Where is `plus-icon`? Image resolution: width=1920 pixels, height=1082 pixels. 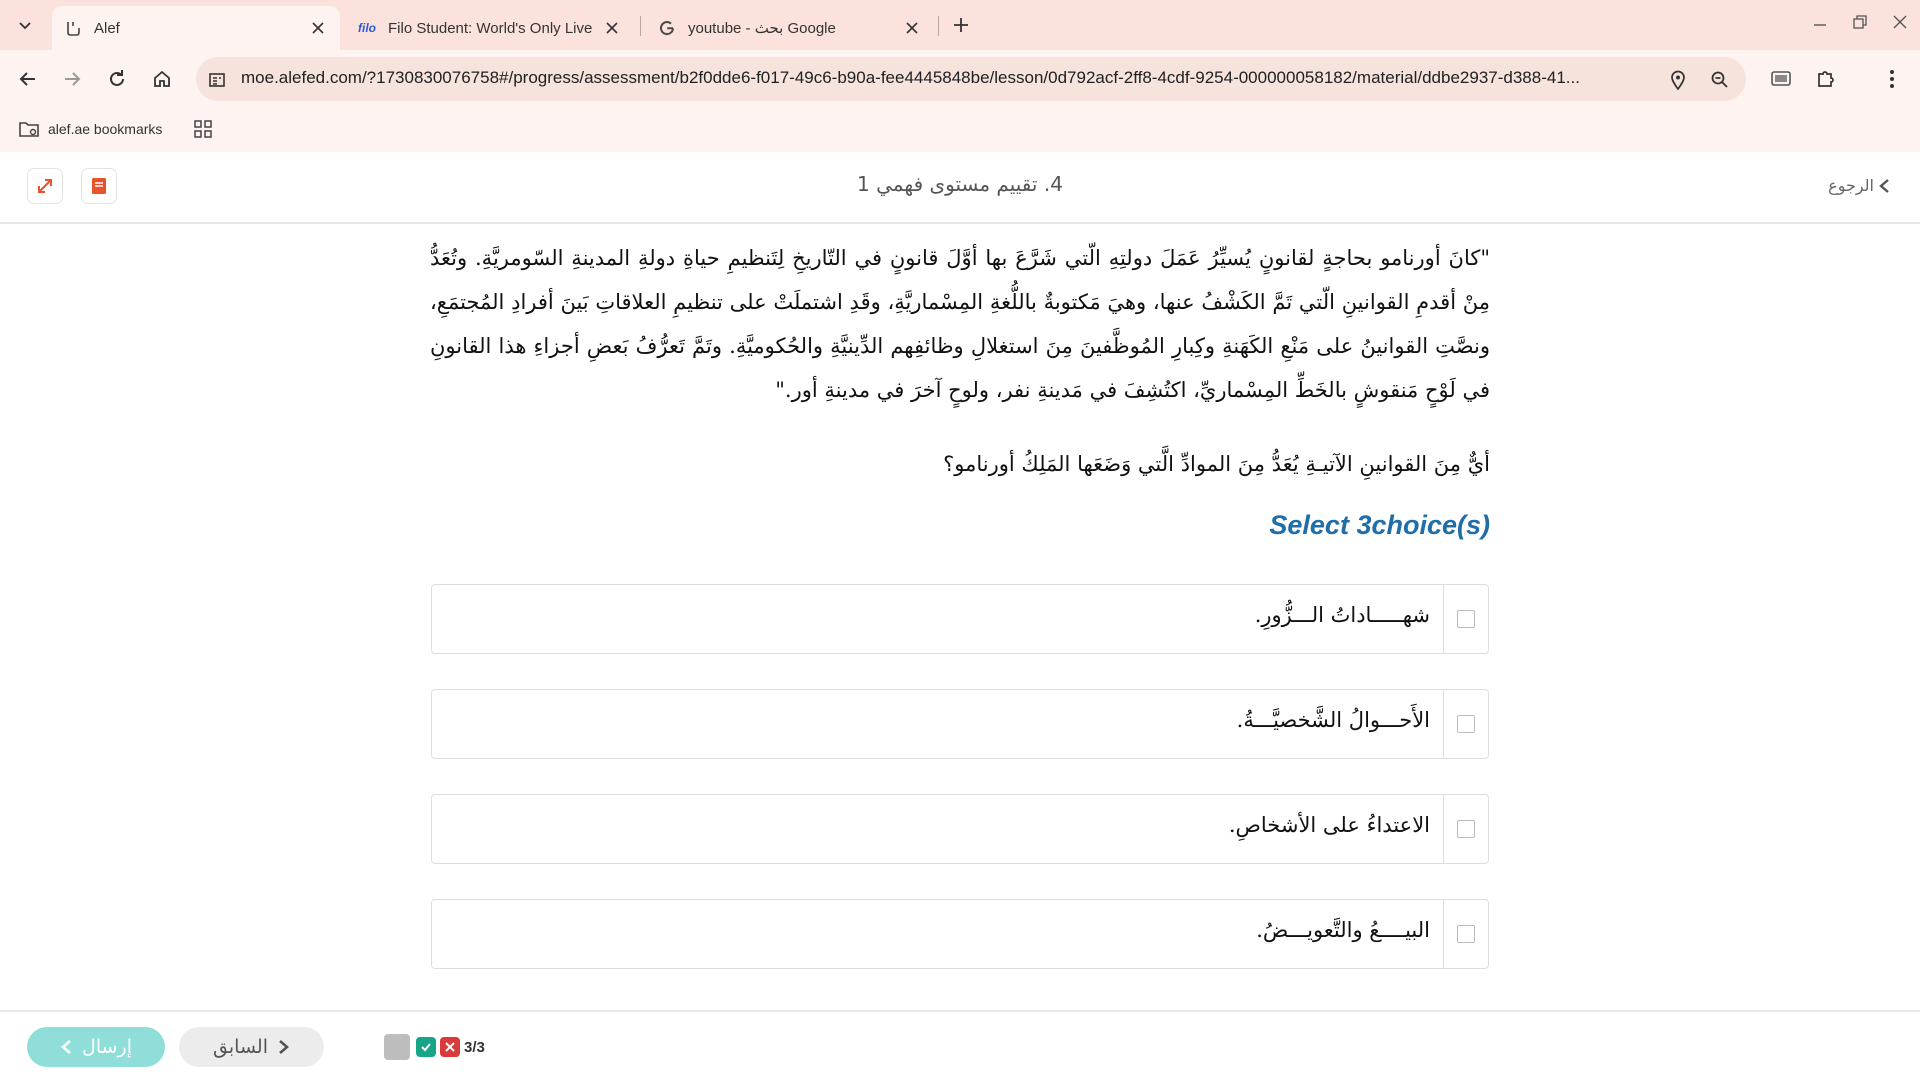 plus-icon is located at coordinates (961, 25).